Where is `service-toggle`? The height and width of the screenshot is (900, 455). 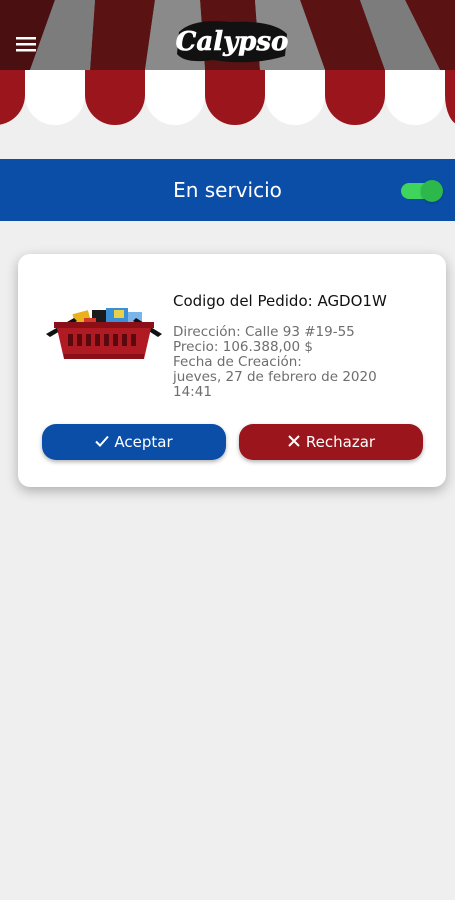
service-toggle is located at coordinates (421, 191).